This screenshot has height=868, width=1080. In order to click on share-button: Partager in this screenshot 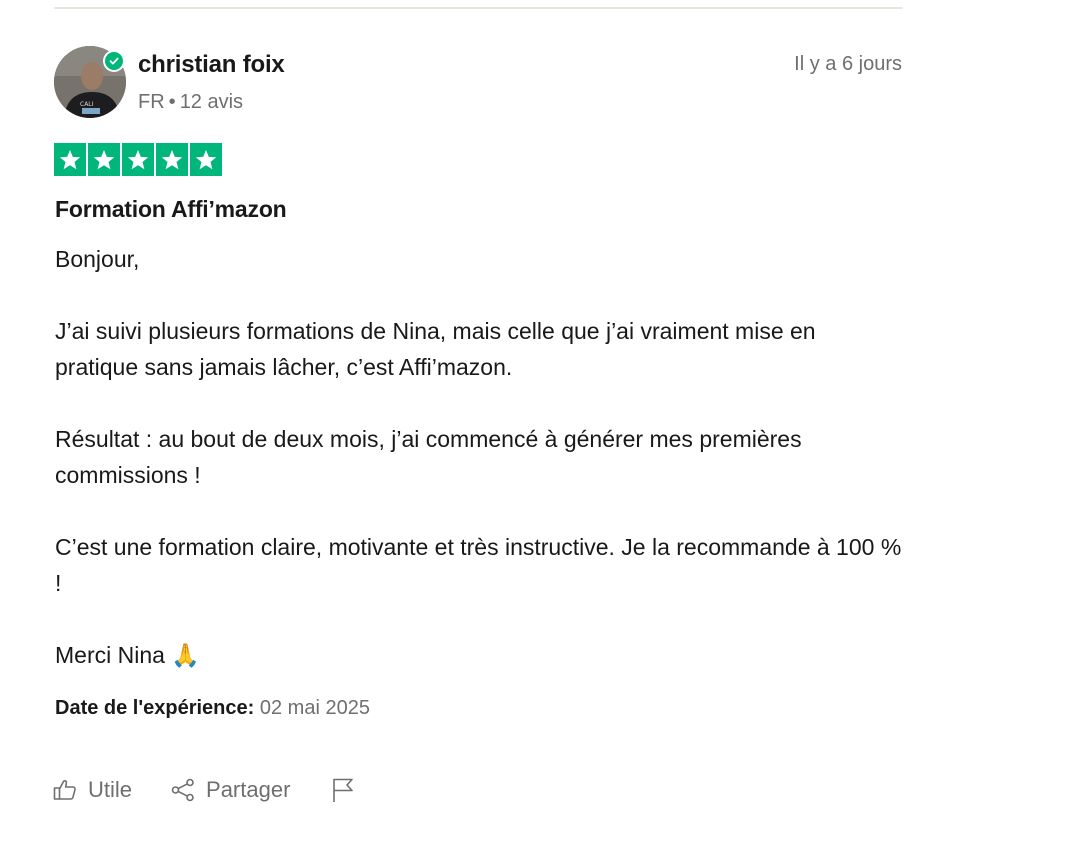, I will do `click(230, 790)`.